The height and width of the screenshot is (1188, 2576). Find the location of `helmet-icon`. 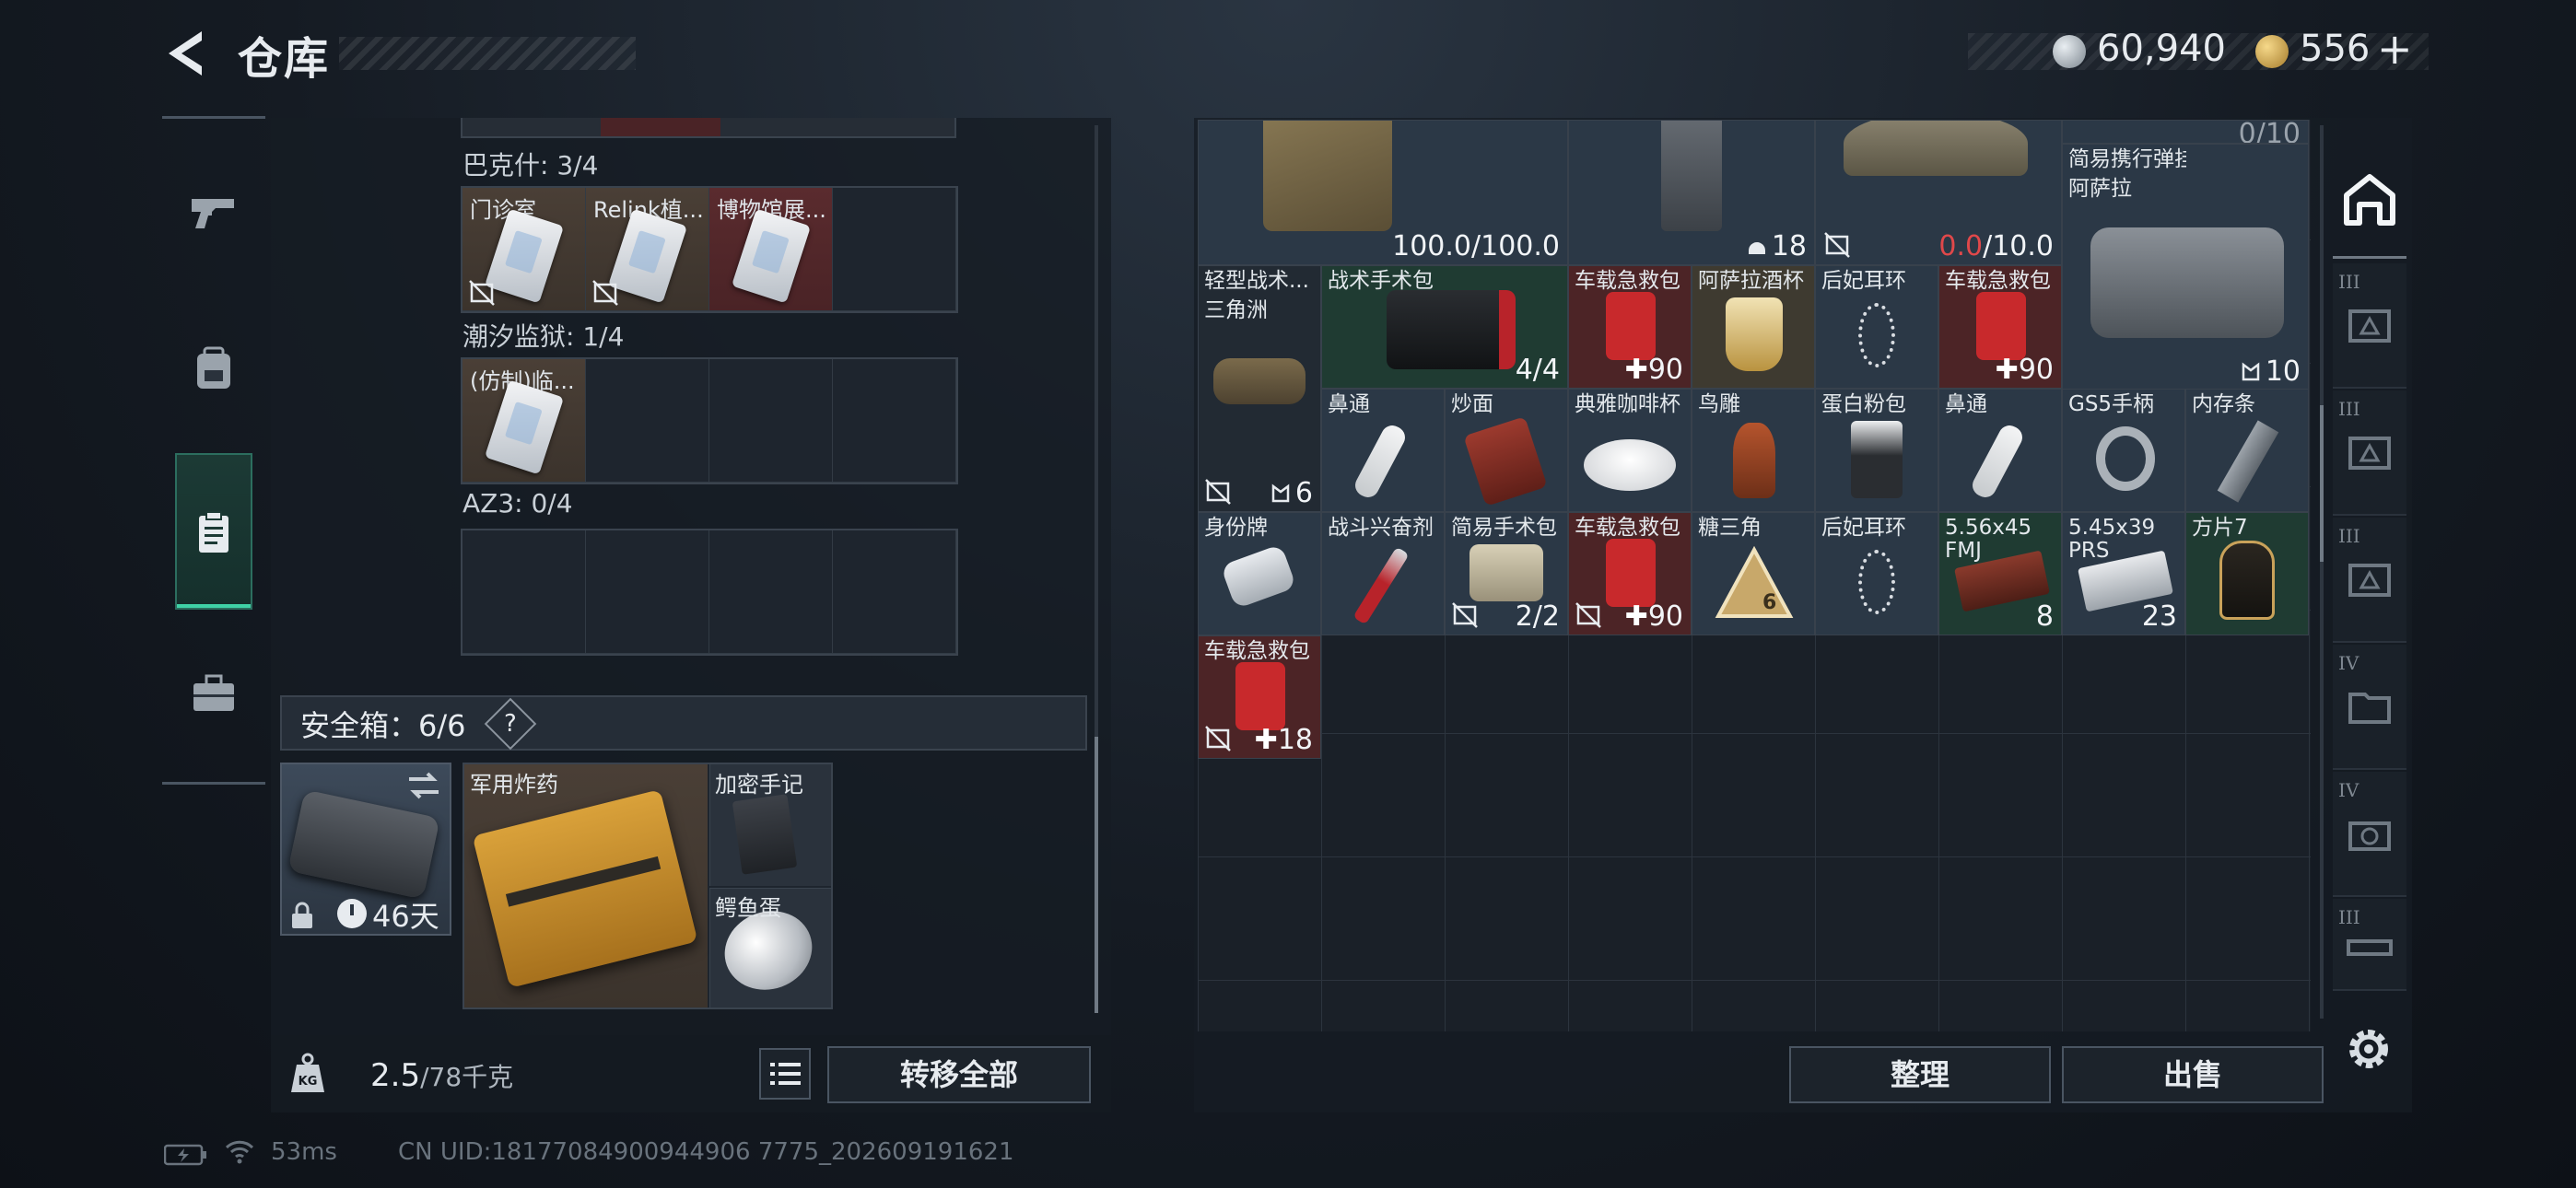

helmet-icon is located at coordinates (1756, 248).